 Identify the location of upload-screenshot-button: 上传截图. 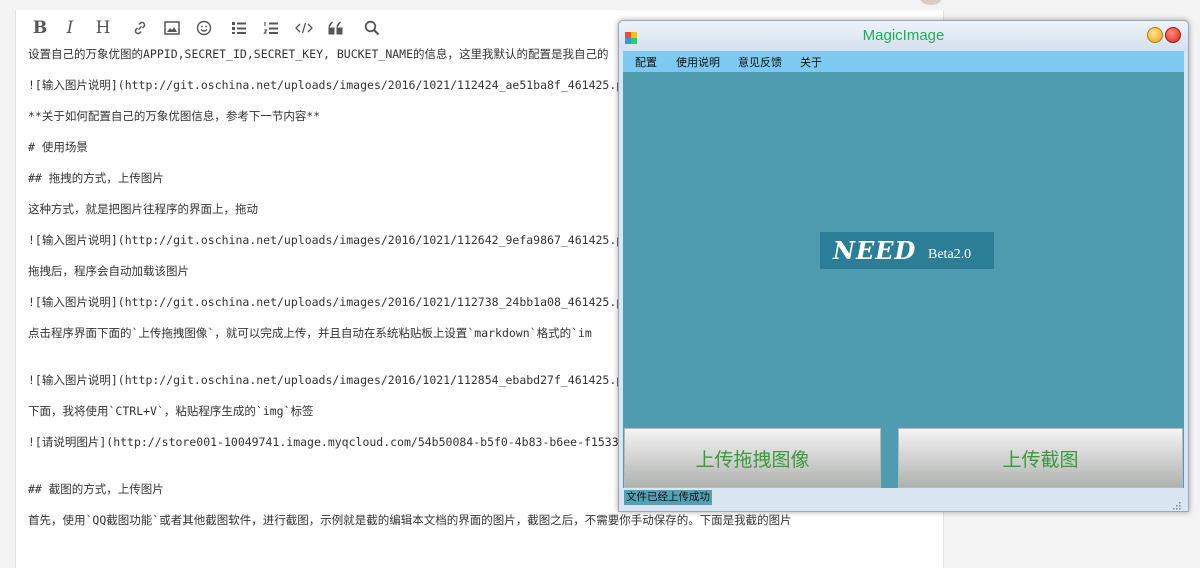
(1040, 458).